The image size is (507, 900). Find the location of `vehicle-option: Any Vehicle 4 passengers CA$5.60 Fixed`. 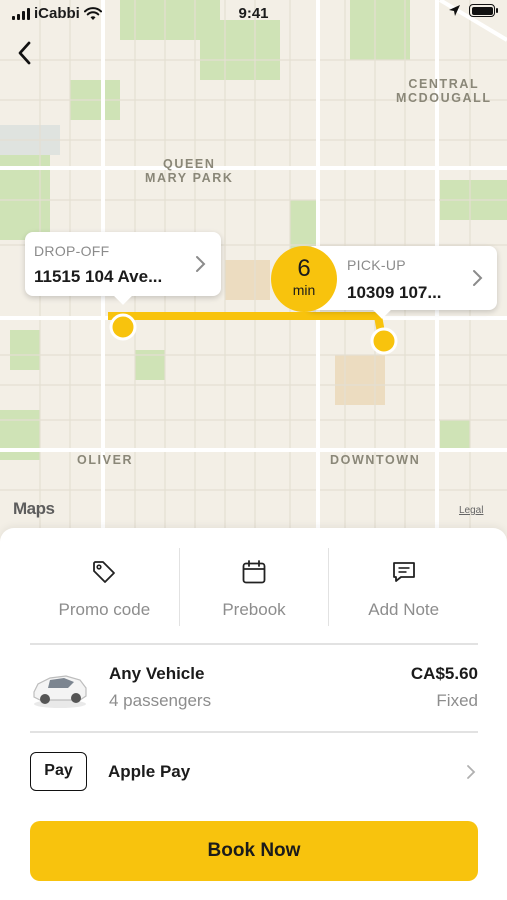

vehicle-option: Any Vehicle 4 passengers CA$5.60 Fixed is located at coordinates (254, 688).